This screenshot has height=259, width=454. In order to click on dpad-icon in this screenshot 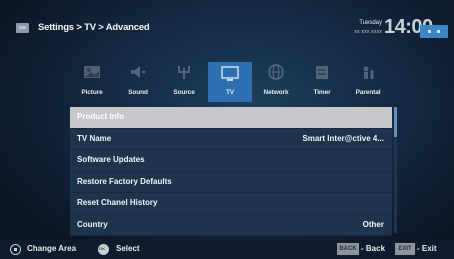, I will do `click(15, 249)`.